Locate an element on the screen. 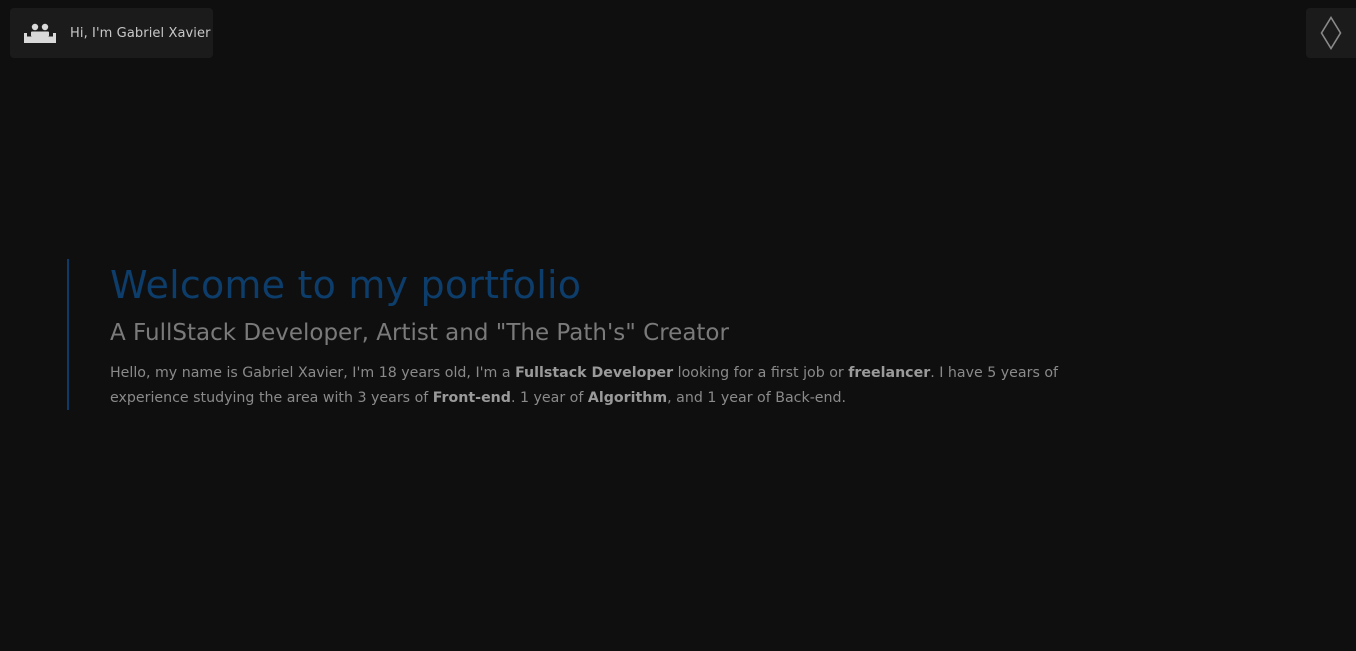 Image resolution: width=1356 pixels, height=651 pixels. greeting-chip: Hi, I'm Gabriel Xavier is located at coordinates (111, 33).